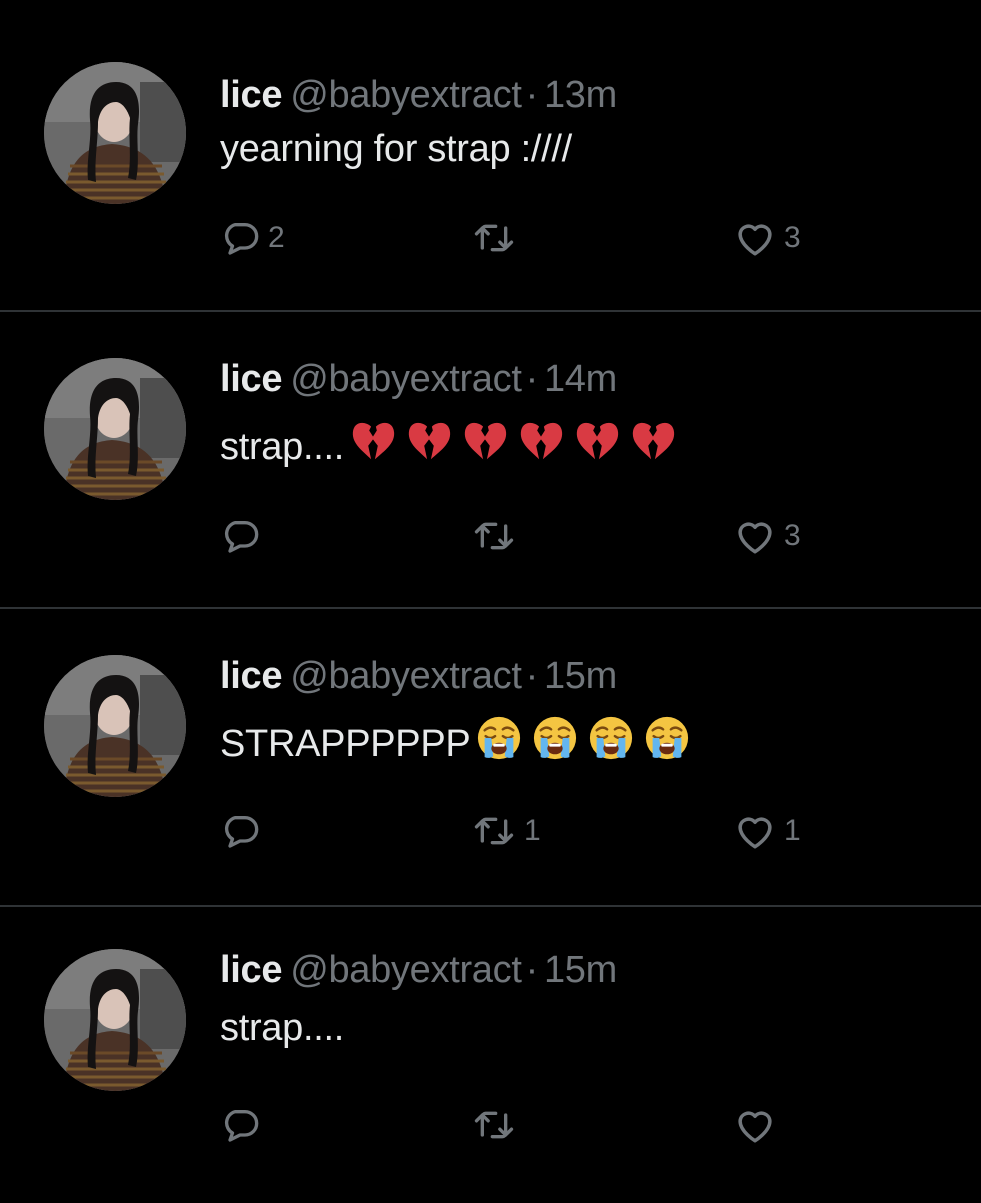 Image resolution: width=981 pixels, height=1203 pixels. What do you see at coordinates (792, 830) in the screenshot?
I see `like-count: 1` at bounding box center [792, 830].